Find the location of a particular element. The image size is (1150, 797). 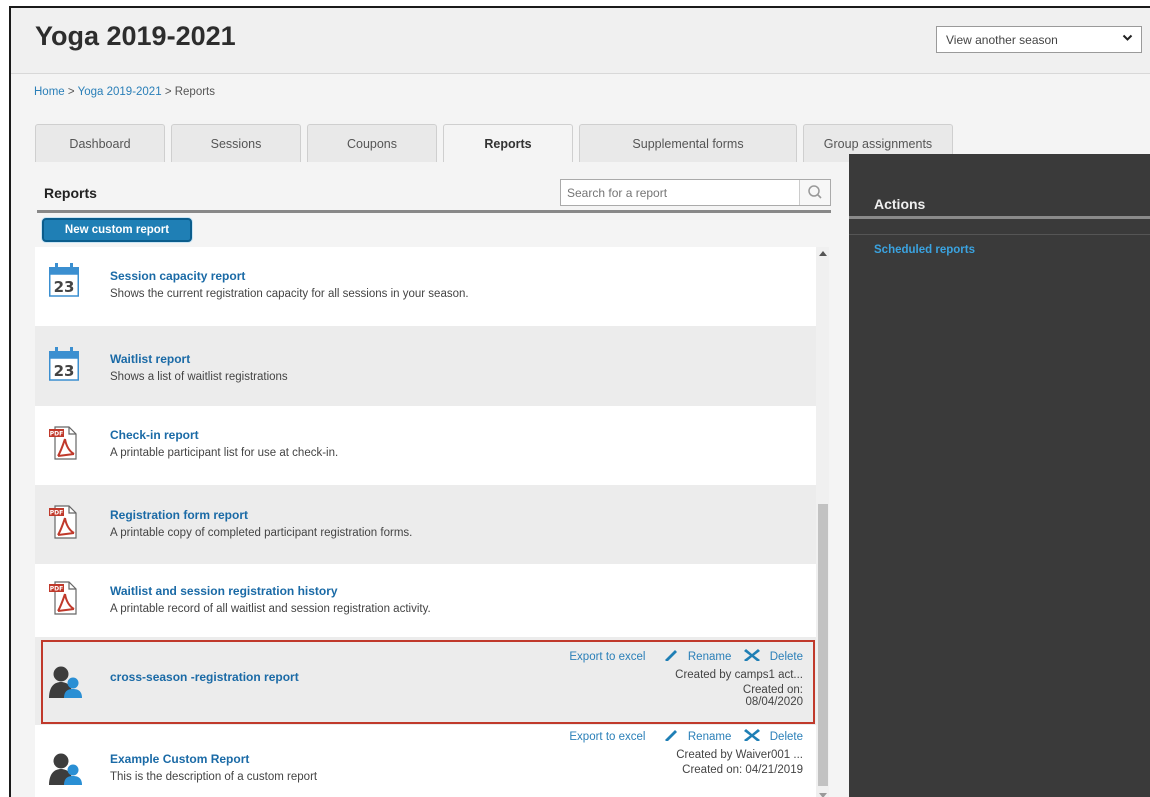

report-title: Session capacity report is located at coordinates (177, 276).